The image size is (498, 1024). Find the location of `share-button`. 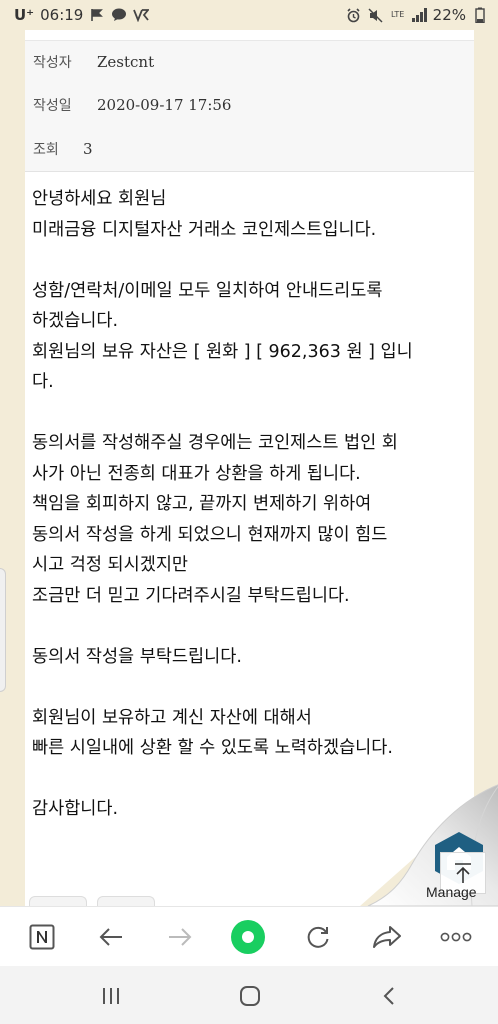

share-button is located at coordinates (387, 937).